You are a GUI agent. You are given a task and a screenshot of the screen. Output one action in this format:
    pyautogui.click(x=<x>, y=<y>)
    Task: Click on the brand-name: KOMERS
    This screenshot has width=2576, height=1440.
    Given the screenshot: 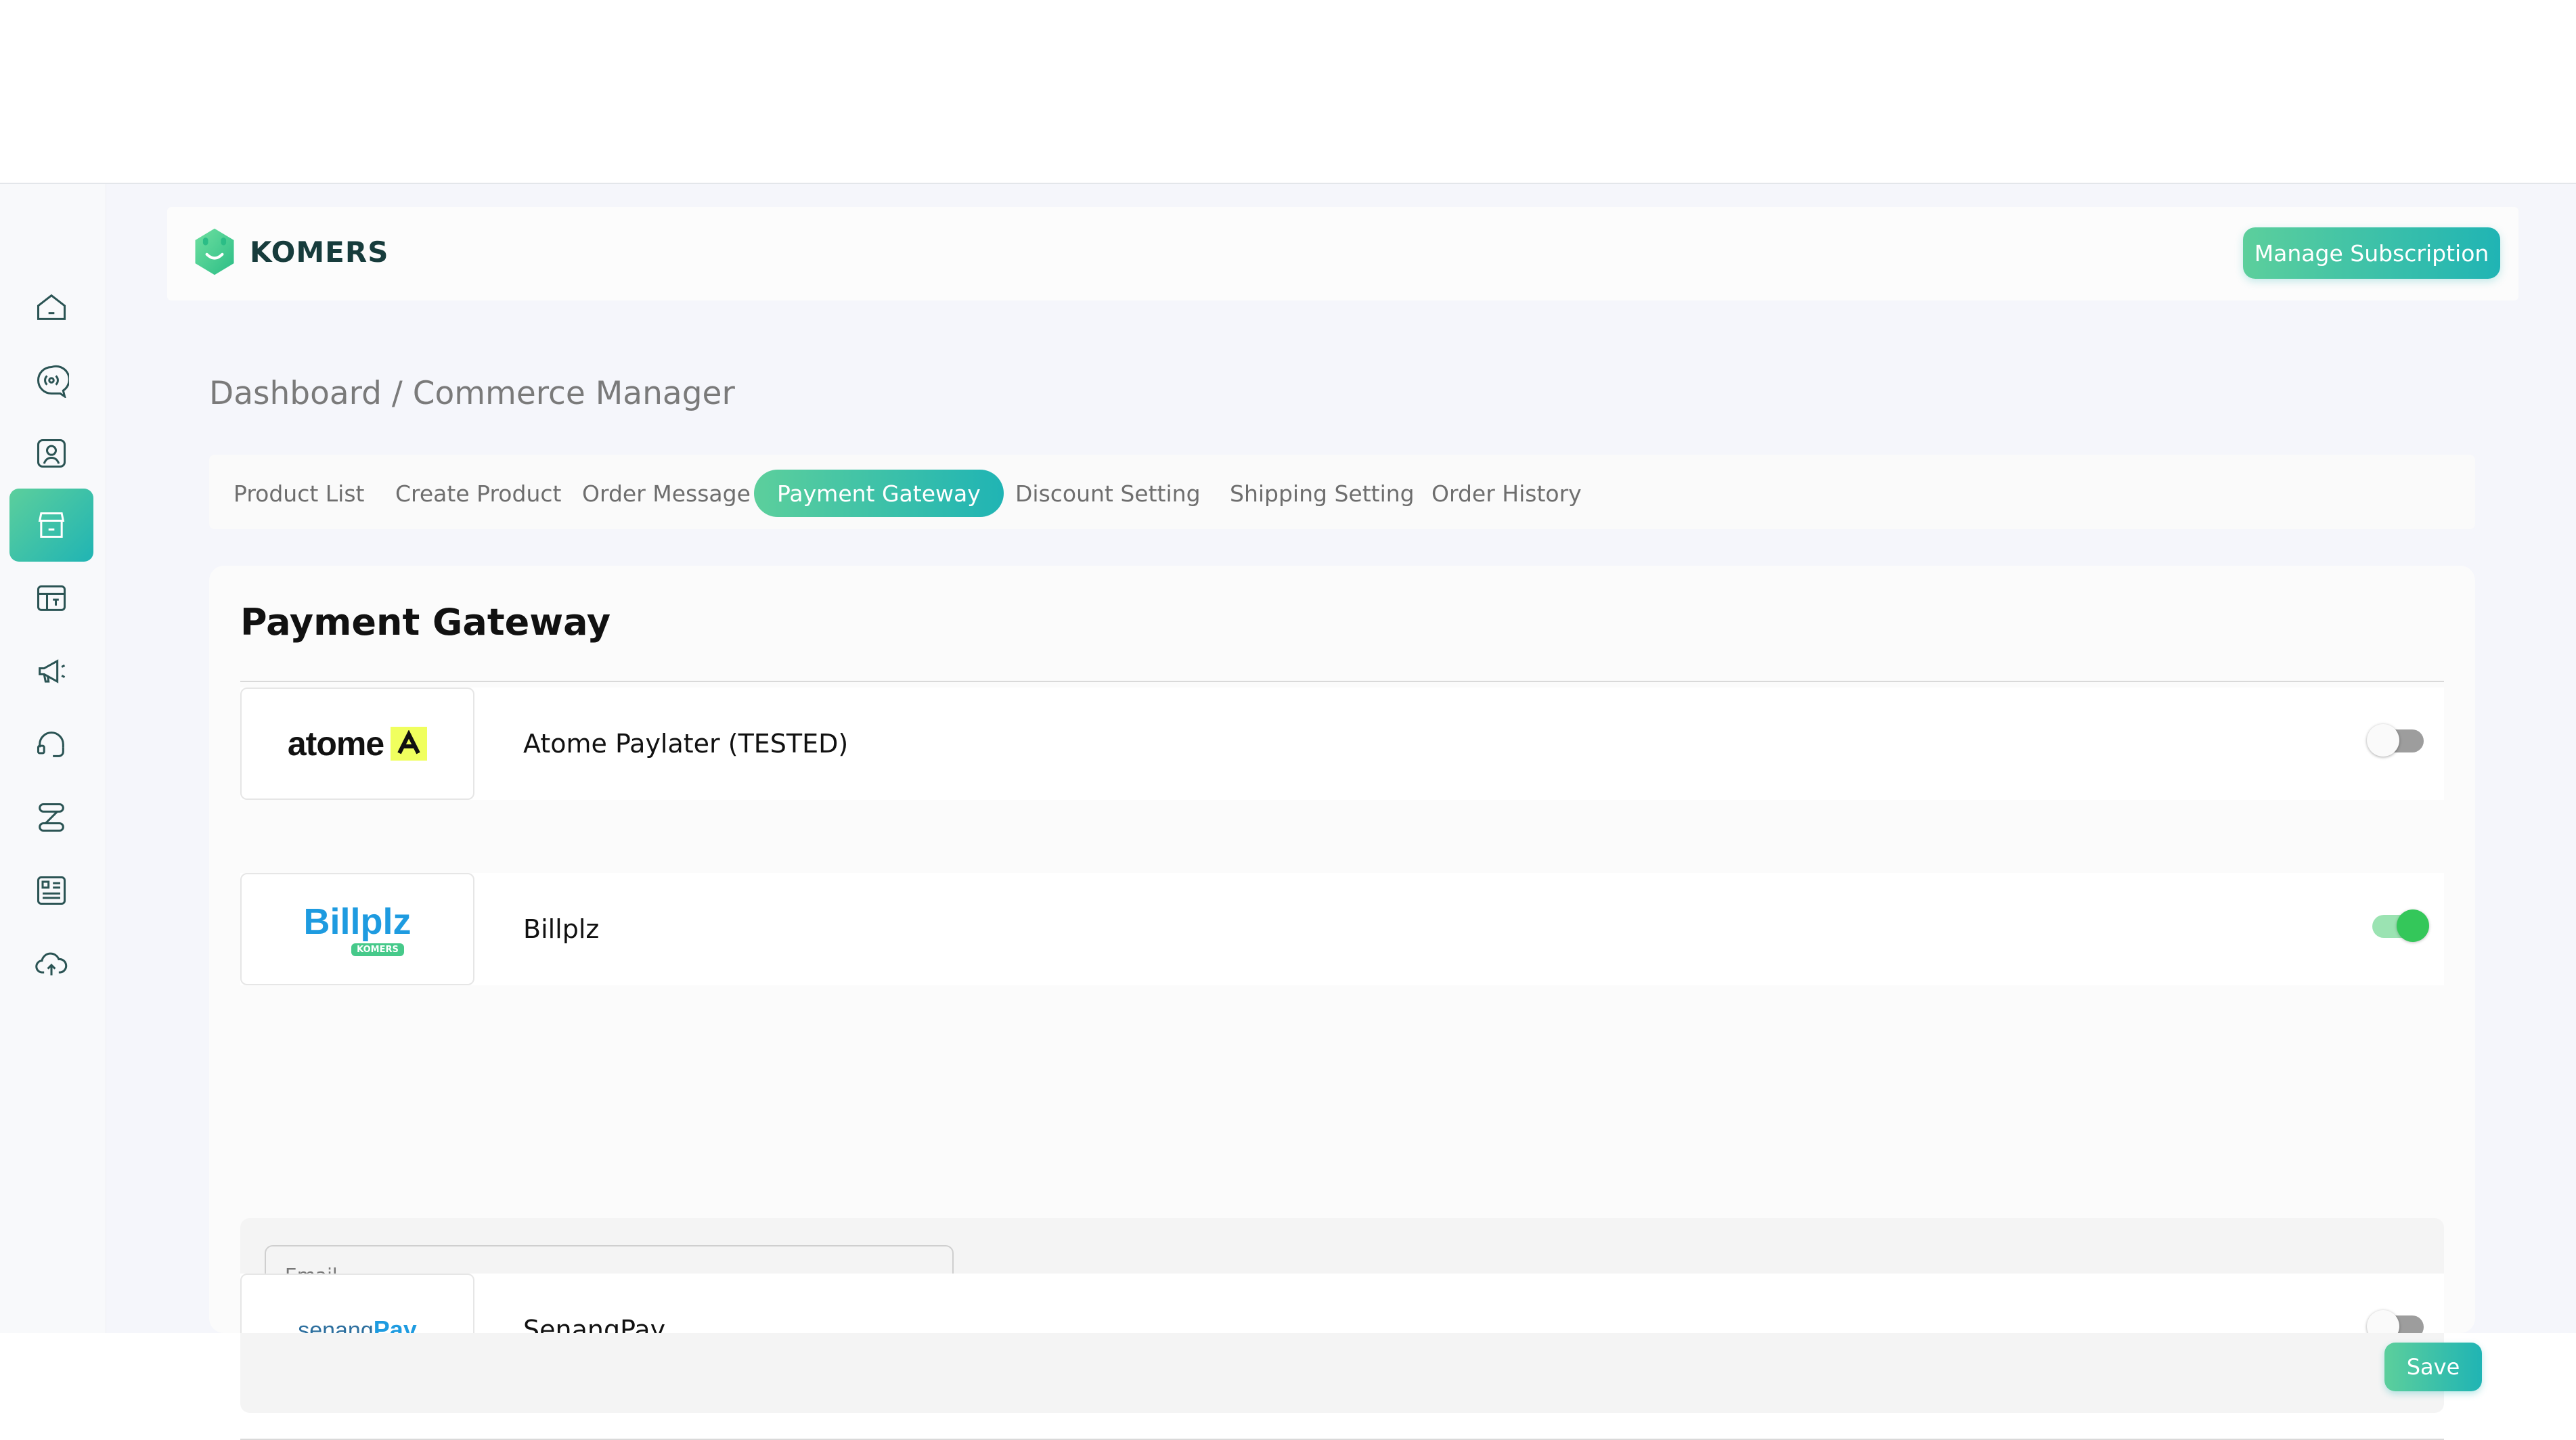 What is the action you would take?
    pyautogui.click(x=319, y=252)
    